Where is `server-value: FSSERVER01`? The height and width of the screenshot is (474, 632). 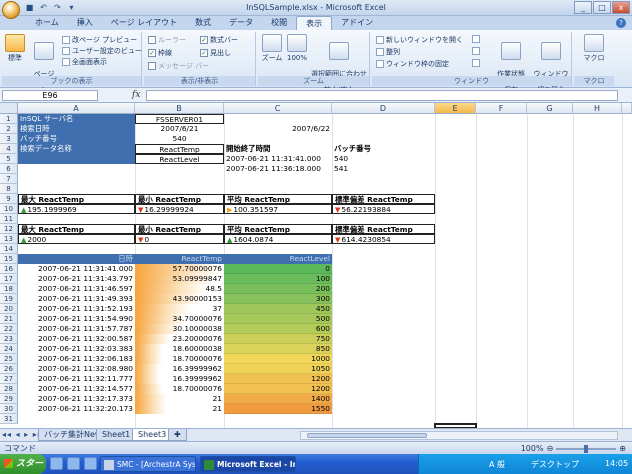 server-value: FSSERVER01 is located at coordinates (179, 119).